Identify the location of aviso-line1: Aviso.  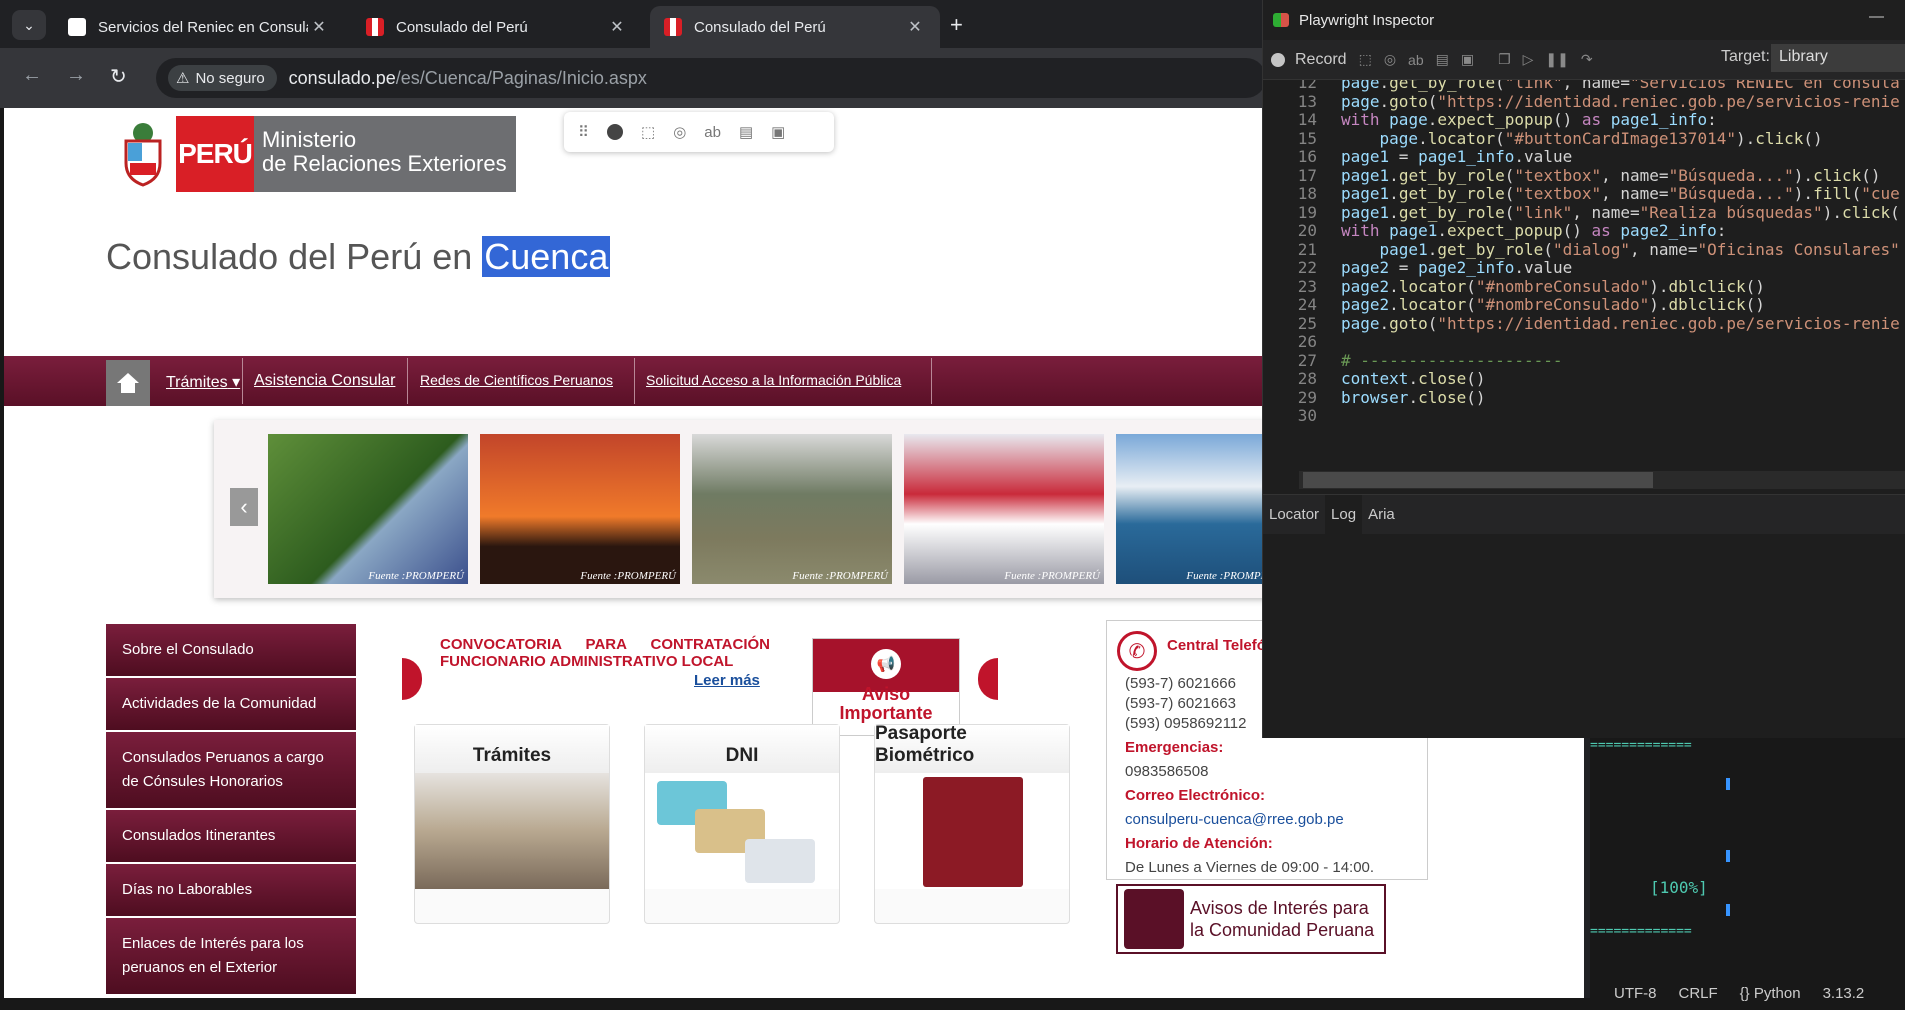
(886, 694).